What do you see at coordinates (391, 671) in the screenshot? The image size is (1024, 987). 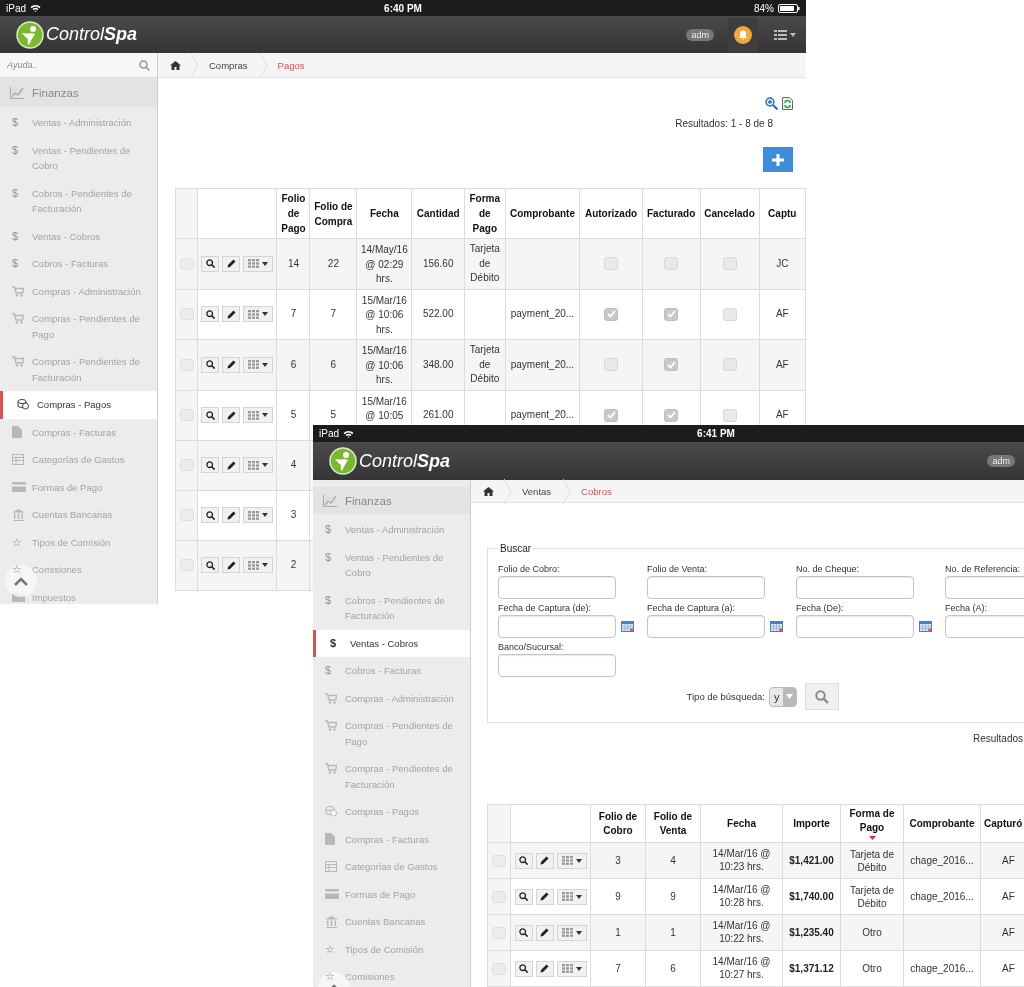 I see `sidebar-item: $ Cobros - Facturas` at bounding box center [391, 671].